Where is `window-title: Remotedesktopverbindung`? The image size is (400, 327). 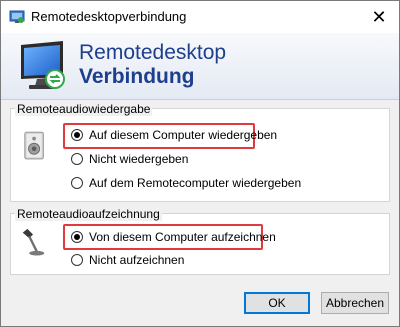 window-title: Remotedesktopverbindung is located at coordinates (109, 16).